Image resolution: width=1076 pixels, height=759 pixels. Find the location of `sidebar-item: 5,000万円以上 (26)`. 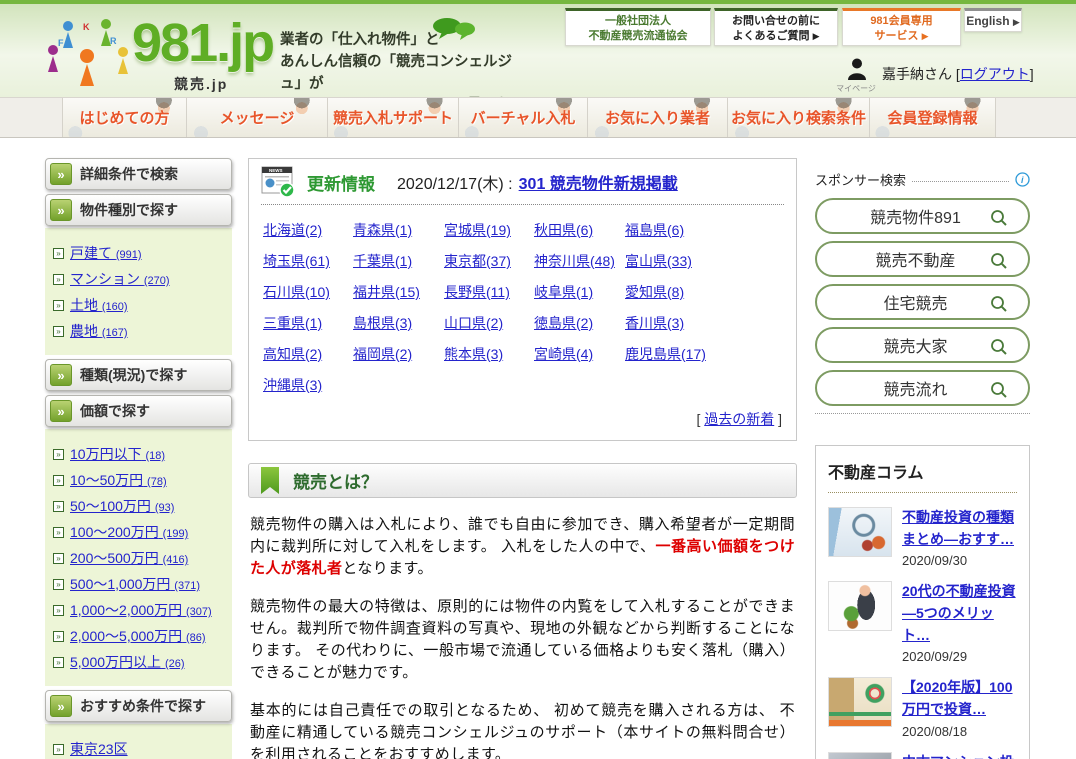

sidebar-item: 5,000万円以上 (26) is located at coordinates (140, 662).